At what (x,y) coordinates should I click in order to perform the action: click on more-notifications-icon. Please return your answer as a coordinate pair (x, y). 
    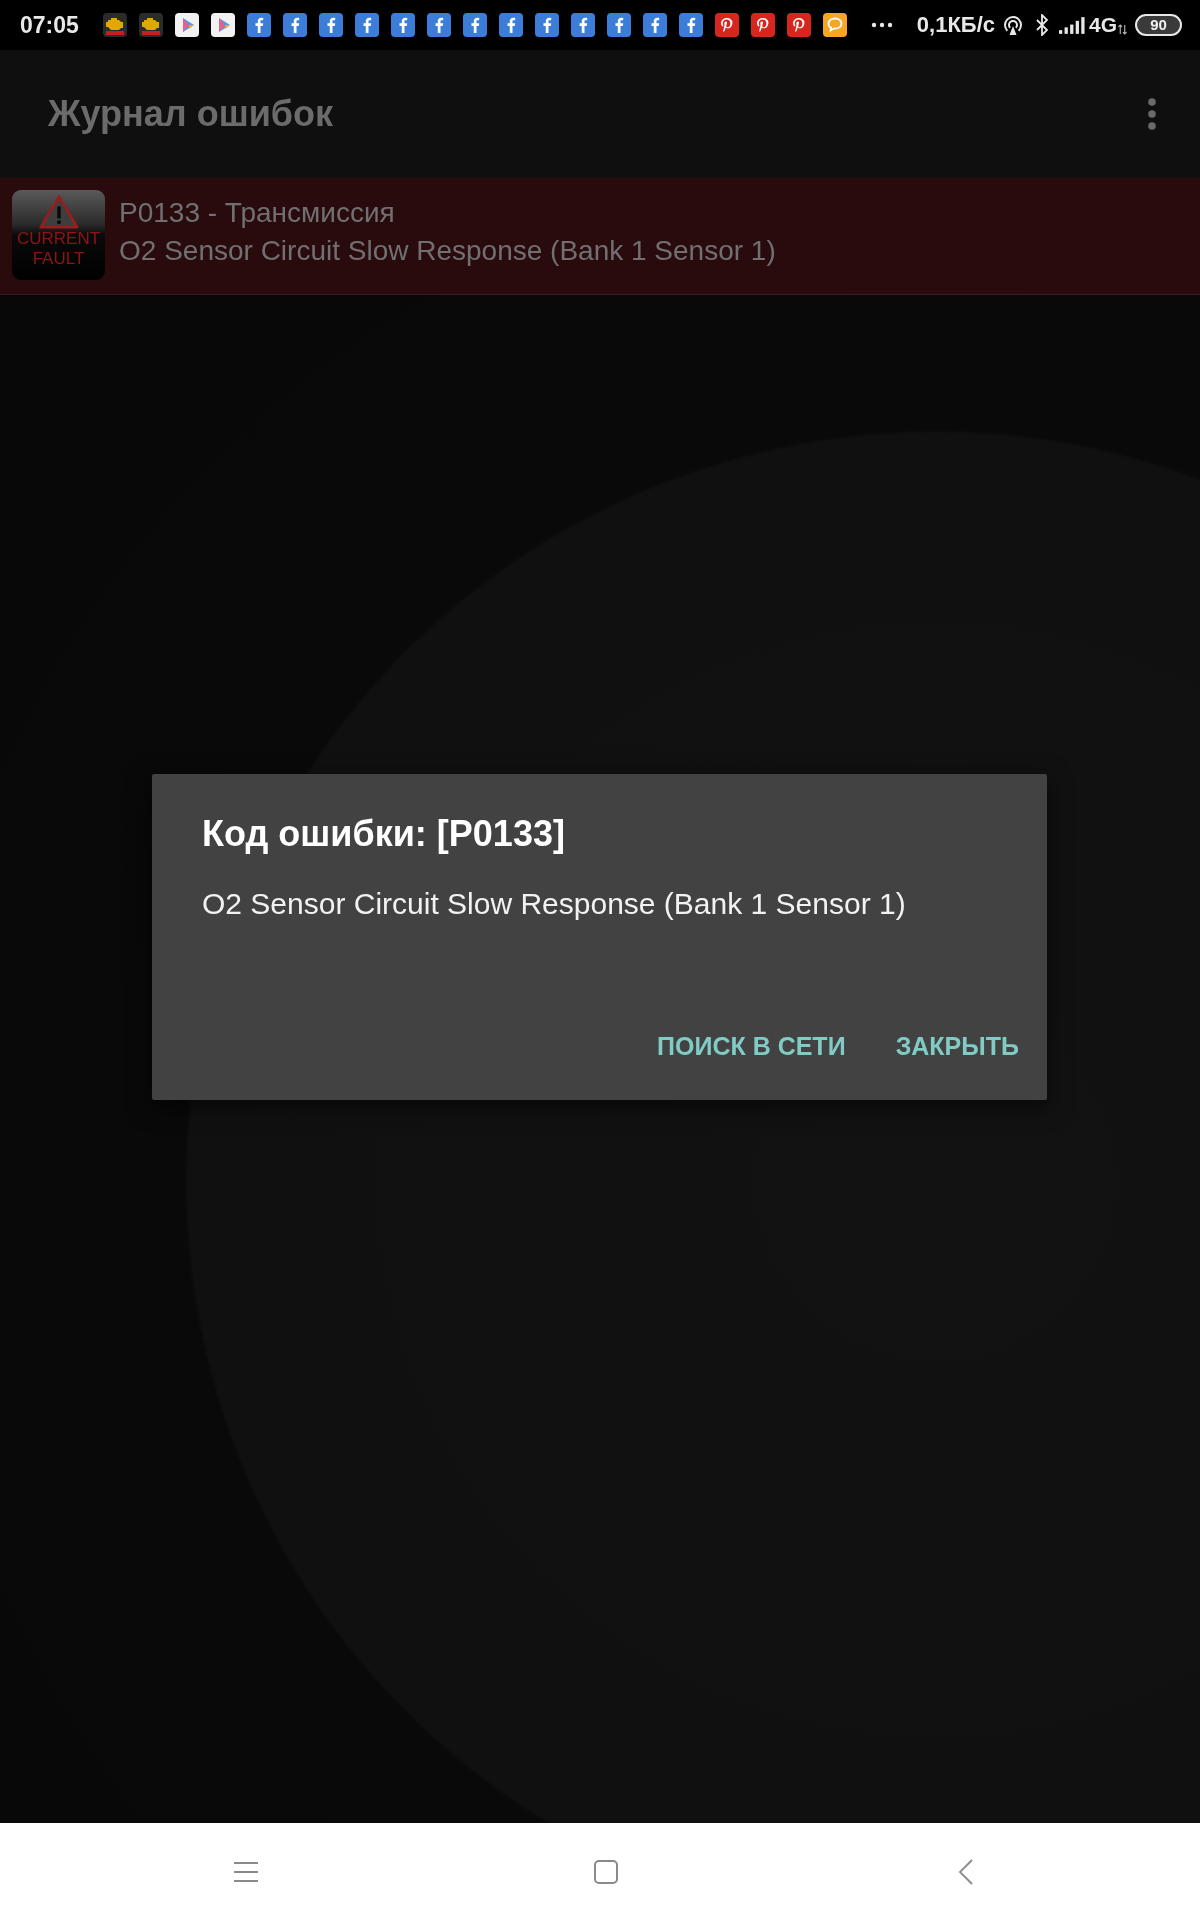
    Looking at the image, I should click on (881, 25).